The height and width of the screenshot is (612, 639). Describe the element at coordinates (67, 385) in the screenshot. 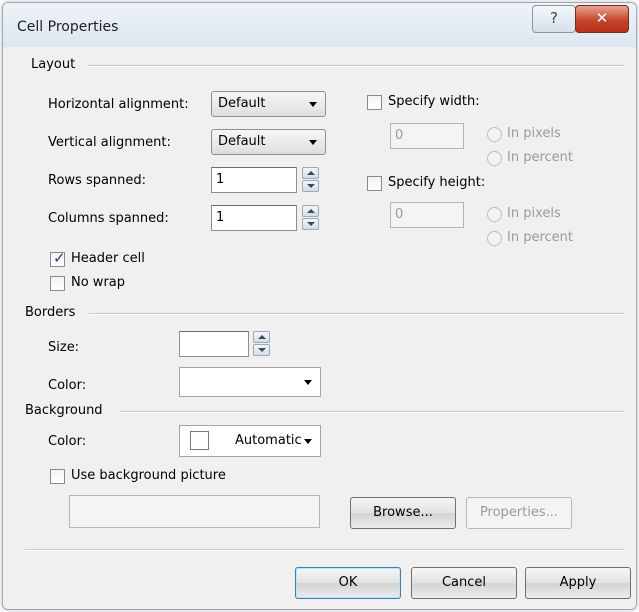

I see `border-color-label: Color:` at that location.